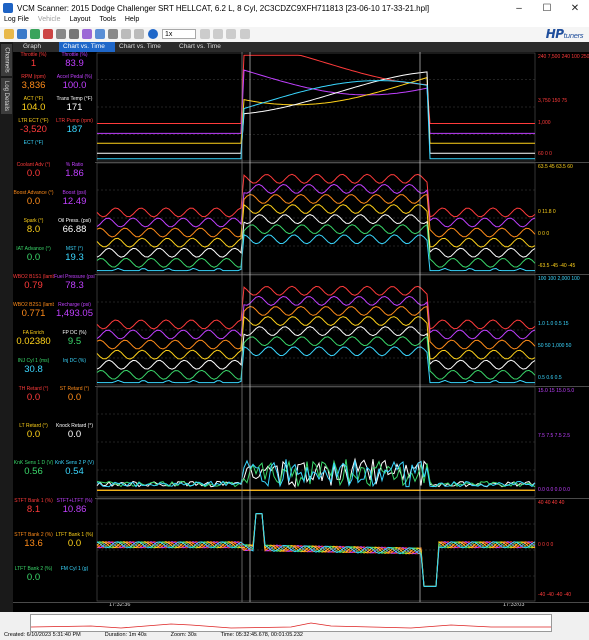  Describe the element at coordinates (153, 34) in the screenshot. I see `play-icon` at that location.